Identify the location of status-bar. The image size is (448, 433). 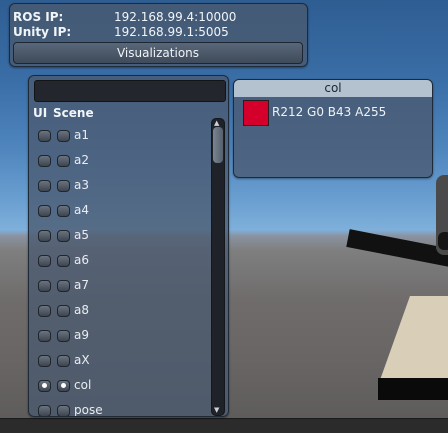
(224, 425).